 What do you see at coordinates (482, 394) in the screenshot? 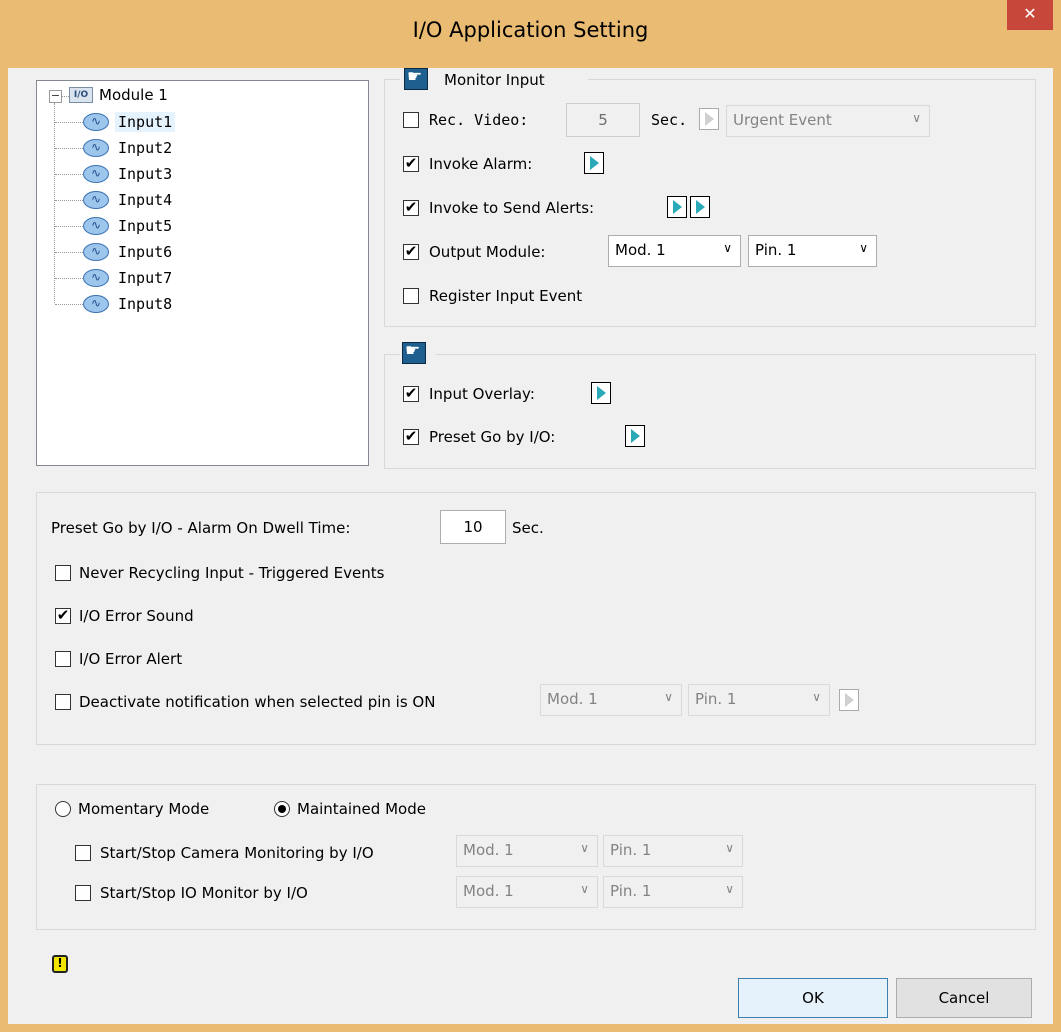
I see `input-overlay-label: Input Overlay:` at bounding box center [482, 394].